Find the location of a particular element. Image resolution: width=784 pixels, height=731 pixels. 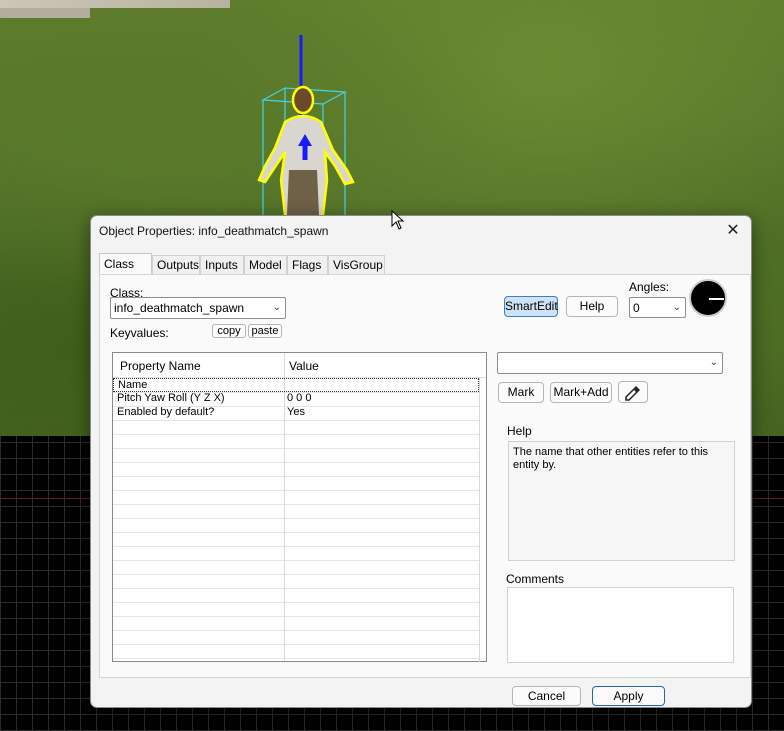

keyvalues-label: Keyvalues: is located at coordinates (139, 333).